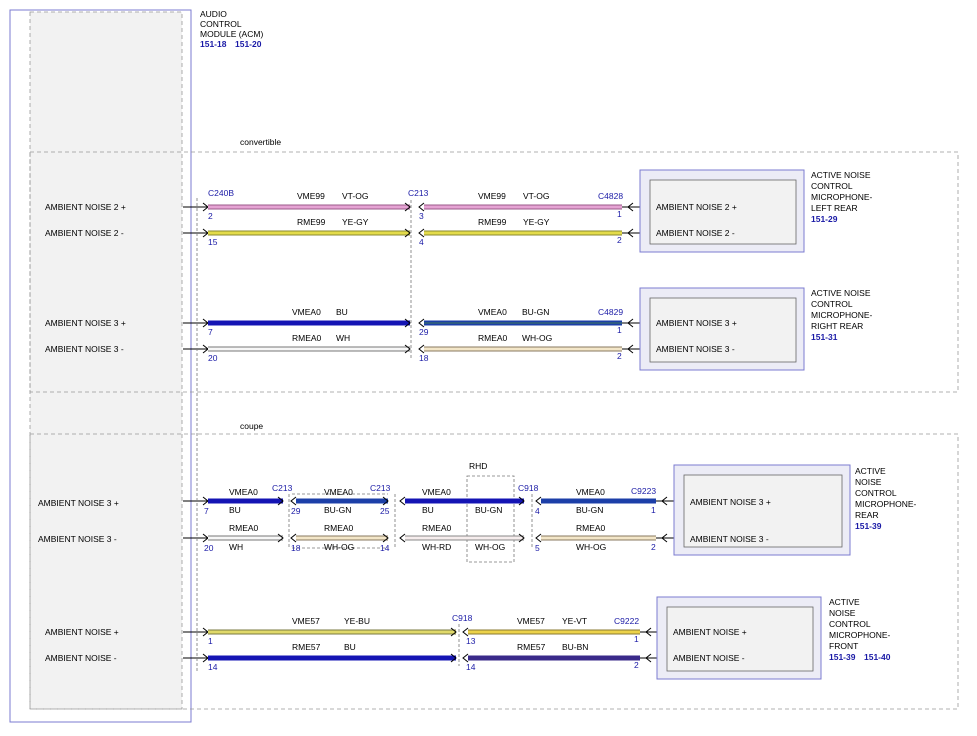 The height and width of the screenshot is (736, 977). What do you see at coordinates (213, 44) in the screenshot?
I see `acm-ref-1: 151-18` at bounding box center [213, 44].